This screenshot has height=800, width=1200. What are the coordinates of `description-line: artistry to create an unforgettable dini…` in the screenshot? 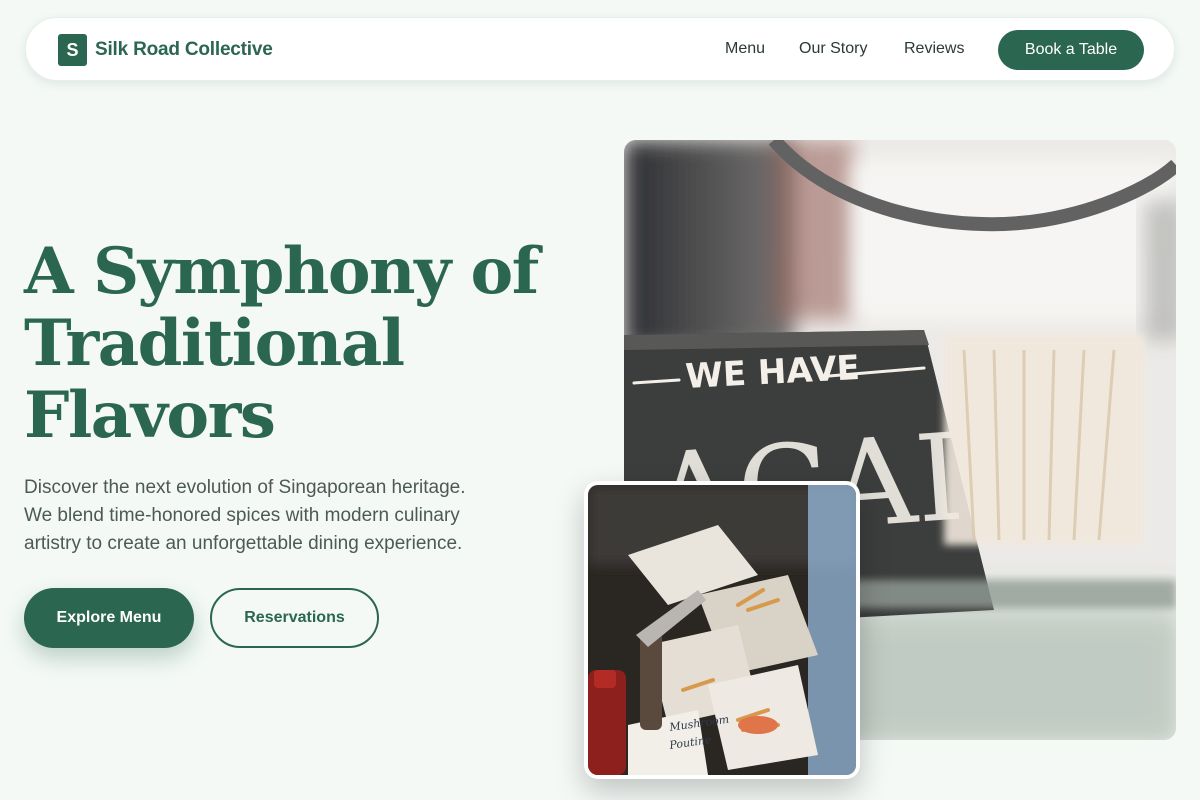 It's located at (243, 543).